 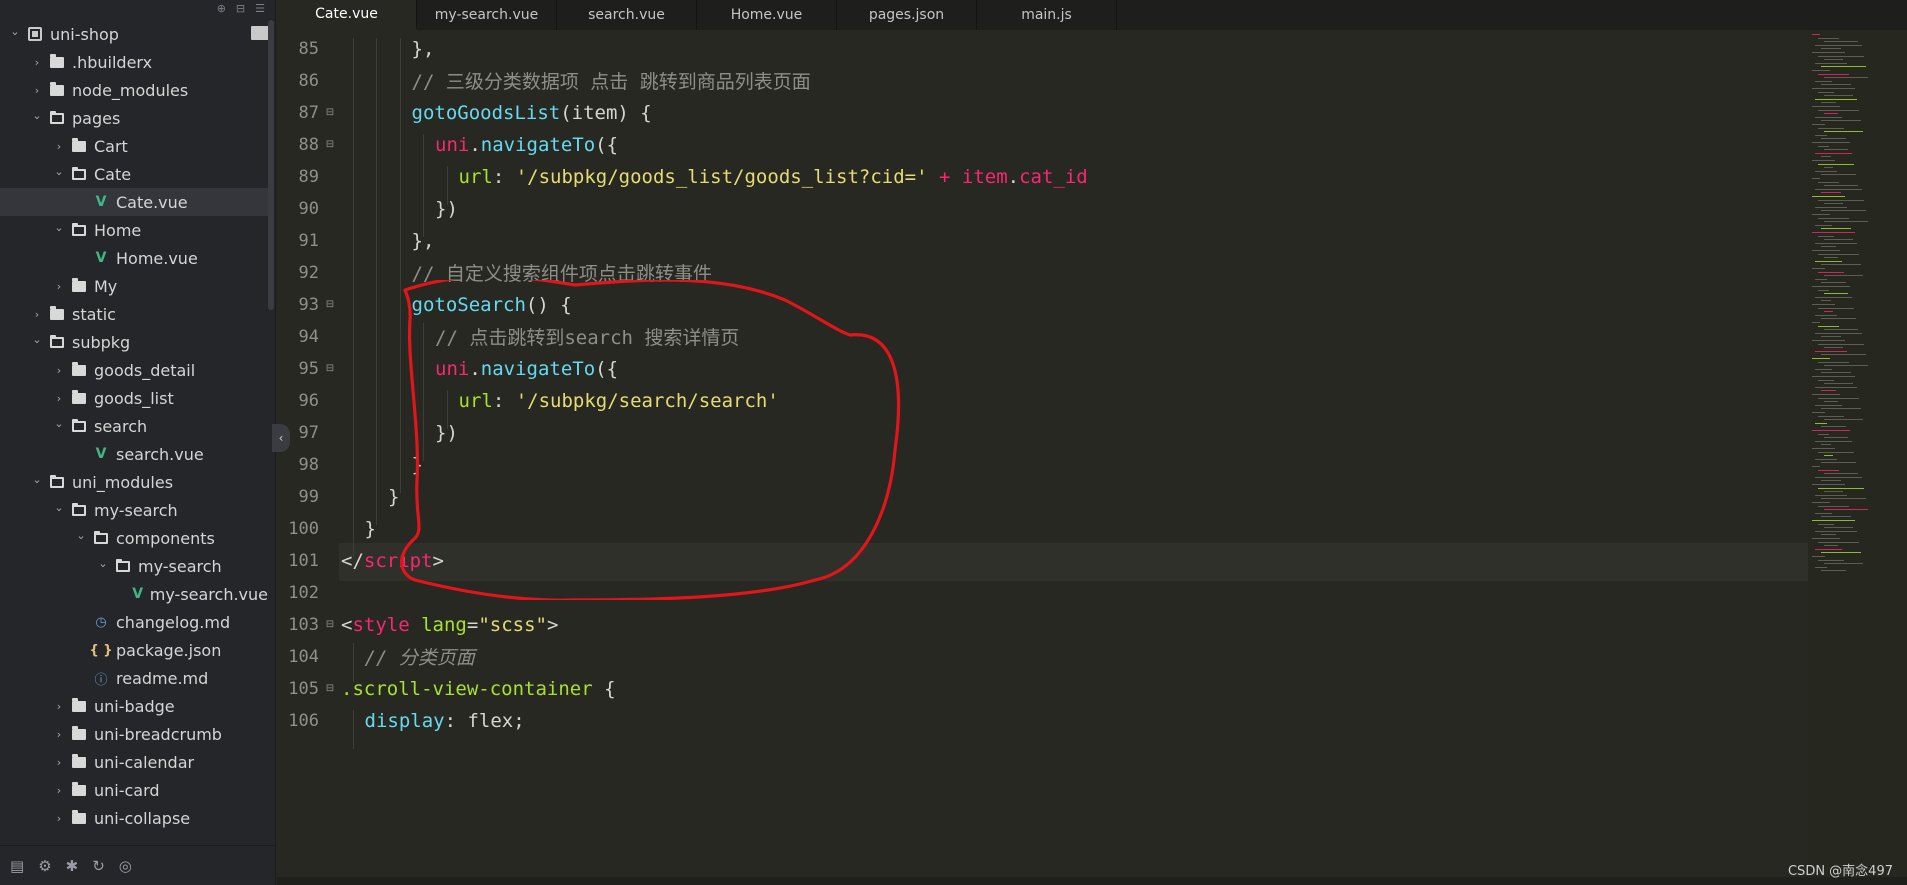 I want to click on tree-item-label: .hbuilderx, so click(x=112, y=62).